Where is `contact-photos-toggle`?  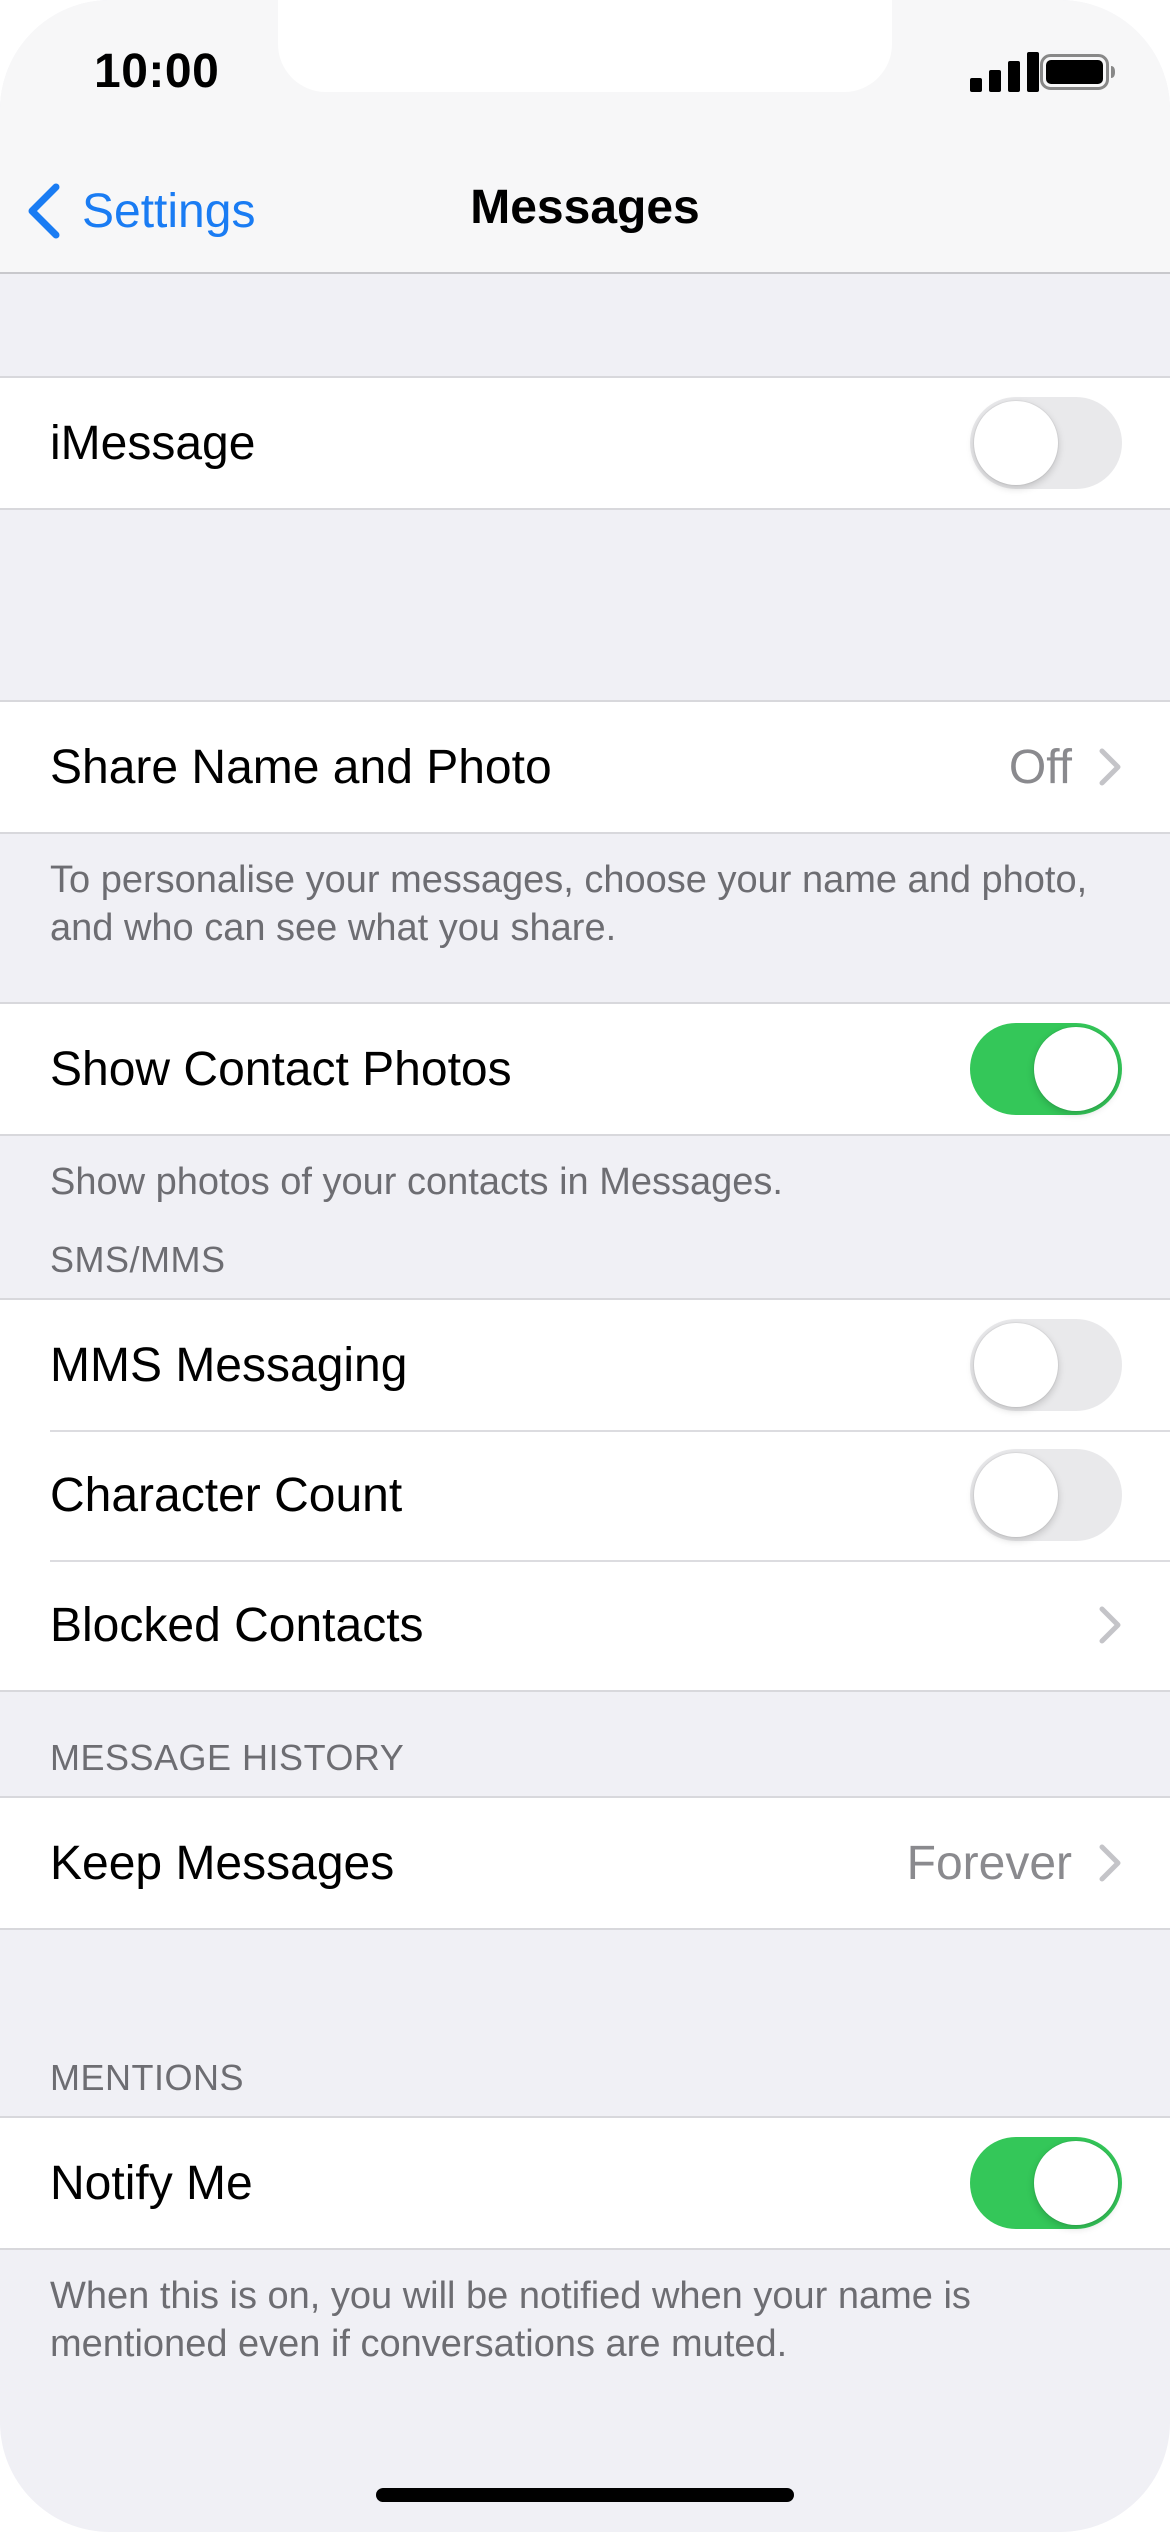
contact-photos-toggle is located at coordinates (1046, 1069).